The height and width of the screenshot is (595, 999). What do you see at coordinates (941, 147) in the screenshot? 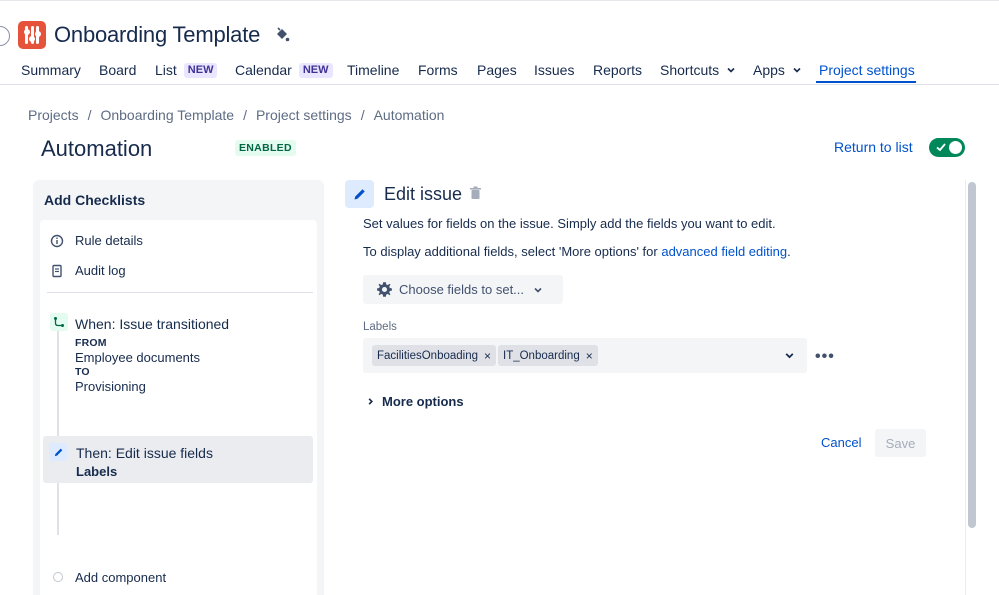
I see `check-icon` at bounding box center [941, 147].